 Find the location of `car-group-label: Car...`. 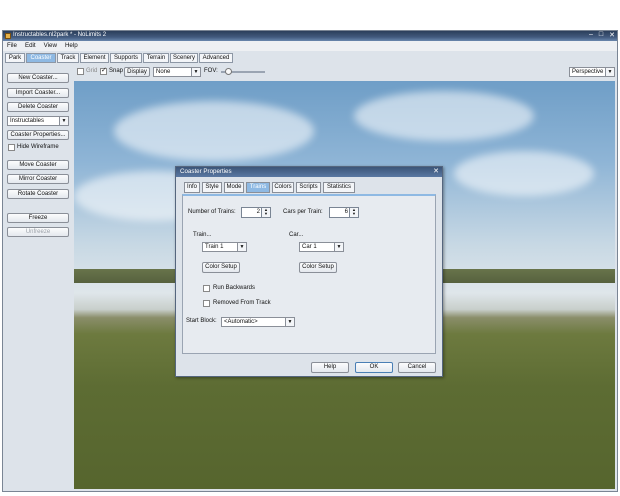

car-group-label: Car... is located at coordinates (296, 235).